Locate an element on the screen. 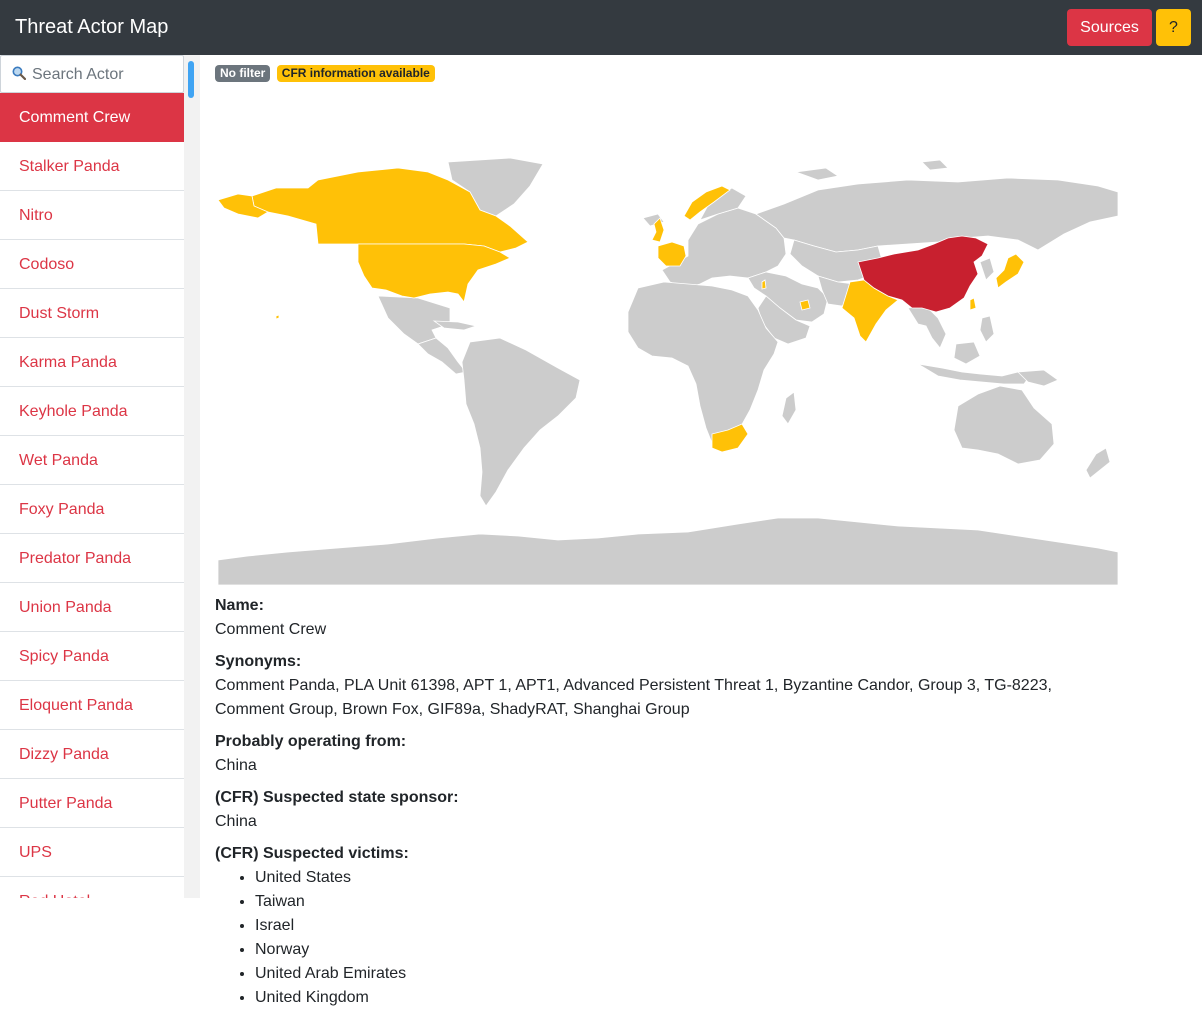 The height and width of the screenshot is (1018, 1202). victim-list-item: Taiwan is located at coordinates (685, 902).